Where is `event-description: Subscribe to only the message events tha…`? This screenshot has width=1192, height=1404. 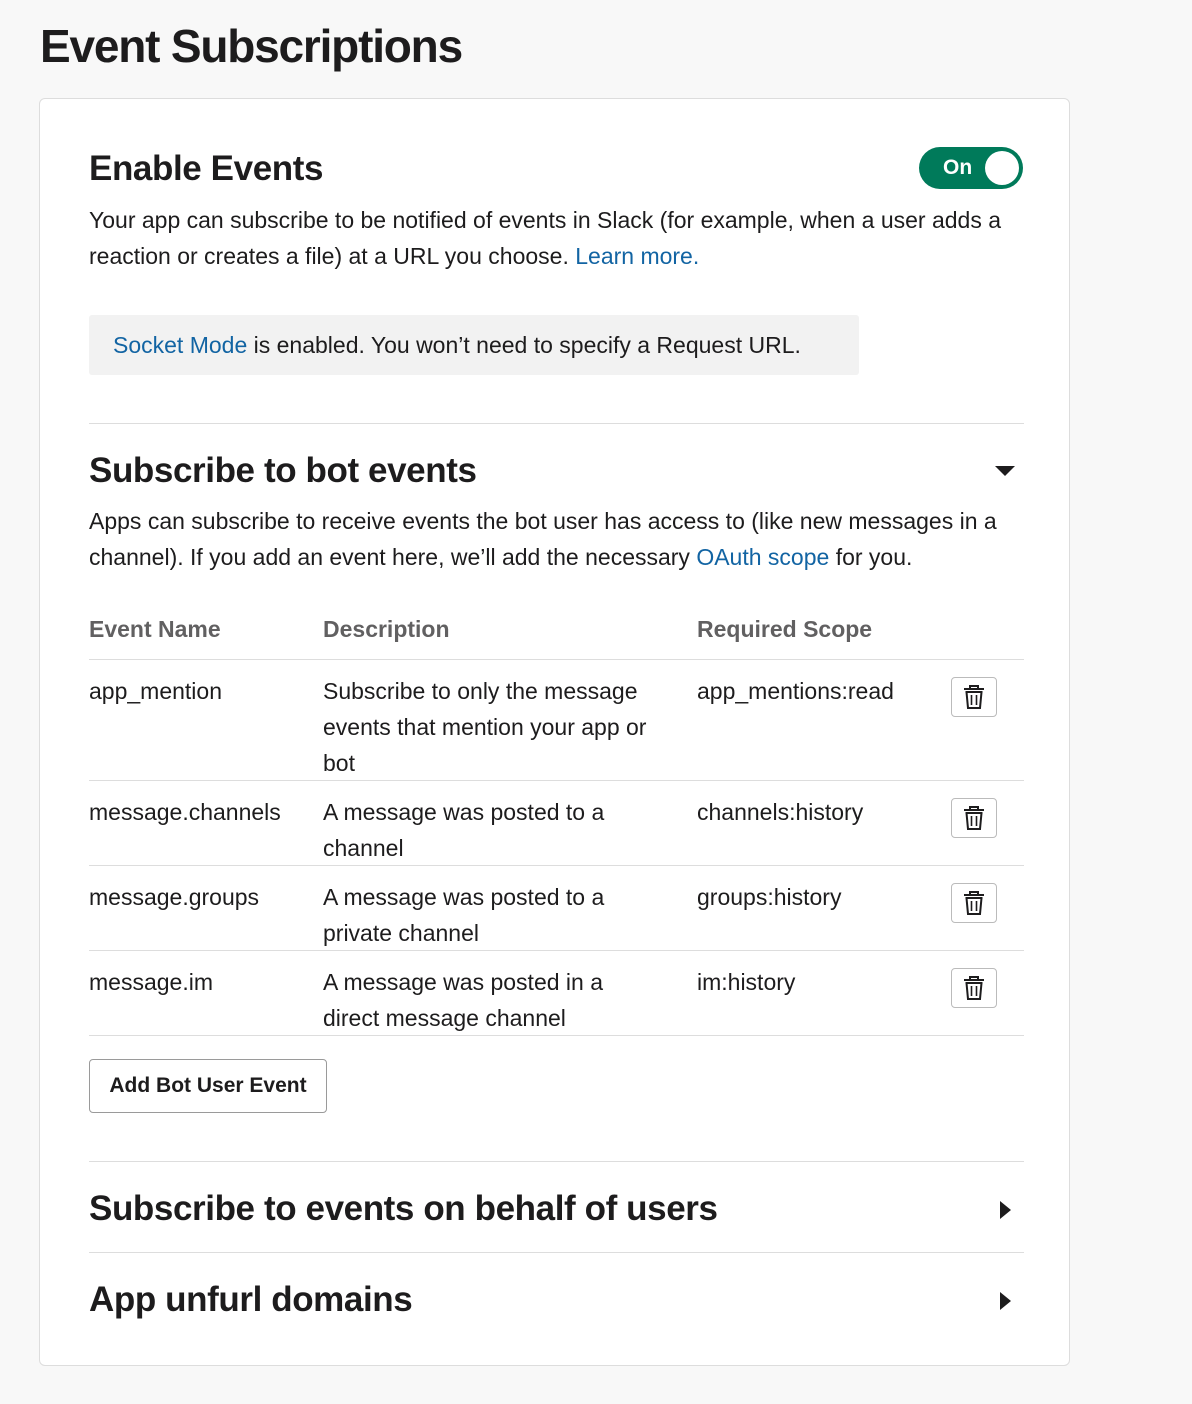
event-description: Subscribe to only the message events tha… is located at coordinates (485, 727).